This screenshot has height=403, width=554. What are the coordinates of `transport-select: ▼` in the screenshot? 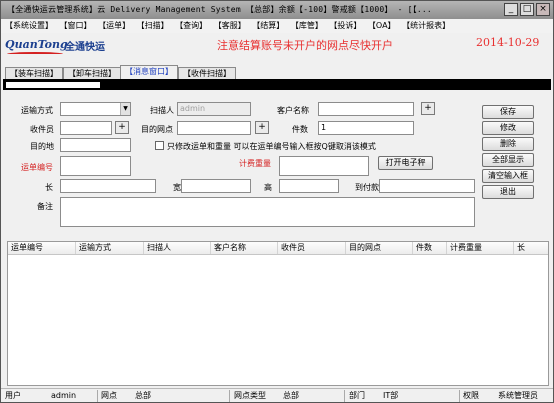 It's located at (95, 109).